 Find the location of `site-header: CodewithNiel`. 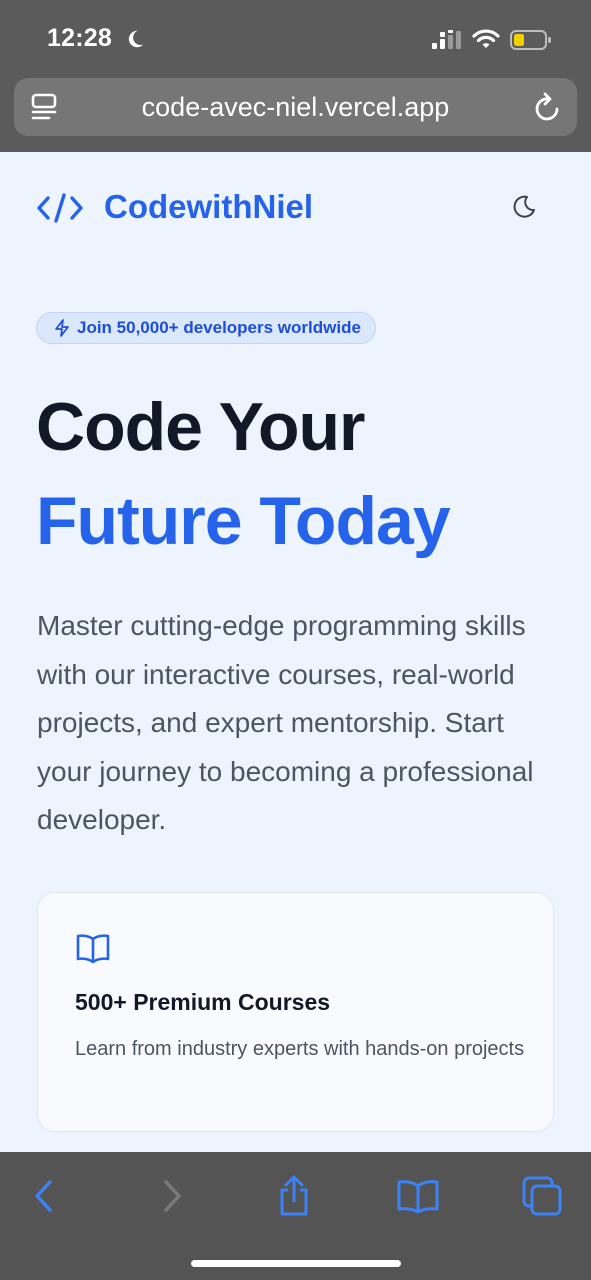

site-header: CodewithNiel is located at coordinates (296, 208).